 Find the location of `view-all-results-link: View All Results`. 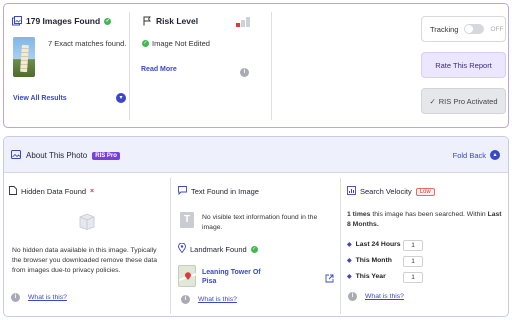

view-all-results-link: View All Results is located at coordinates (40, 98).